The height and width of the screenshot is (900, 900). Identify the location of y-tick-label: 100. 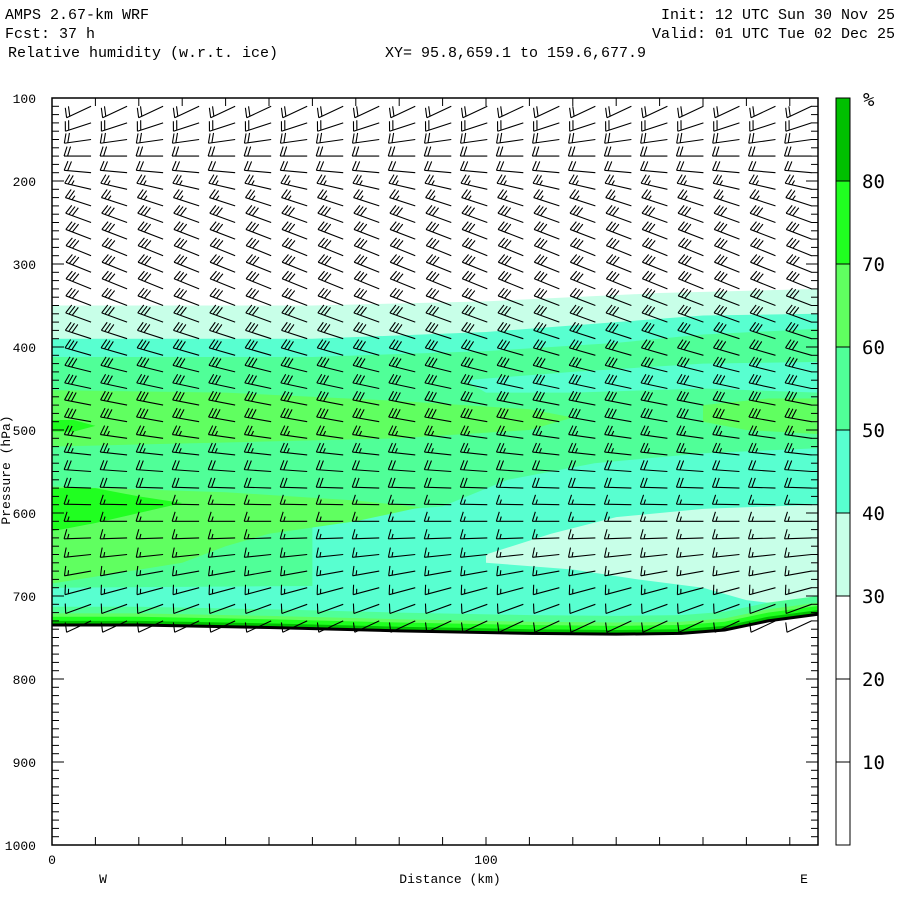
(24, 99).